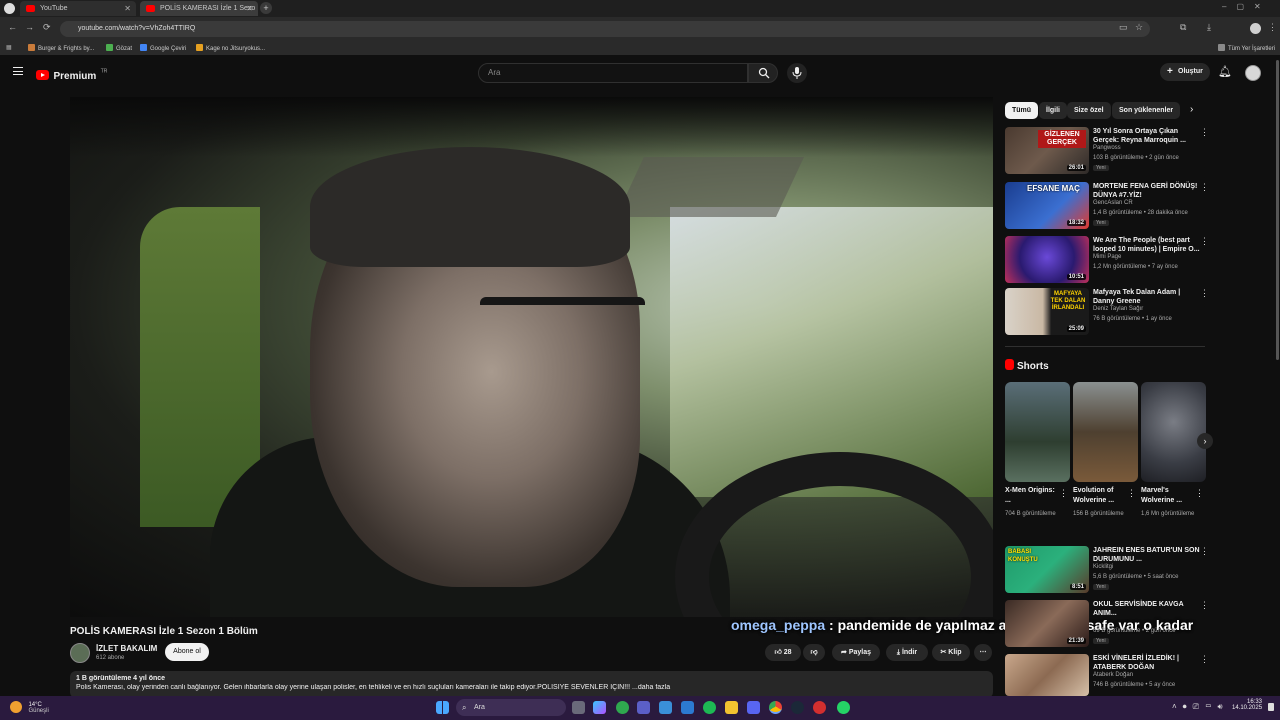  What do you see at coordinates (1205, 441) in the screenshot?
I see `shorts-next-button: ›` at bounding box center [1205, 441].